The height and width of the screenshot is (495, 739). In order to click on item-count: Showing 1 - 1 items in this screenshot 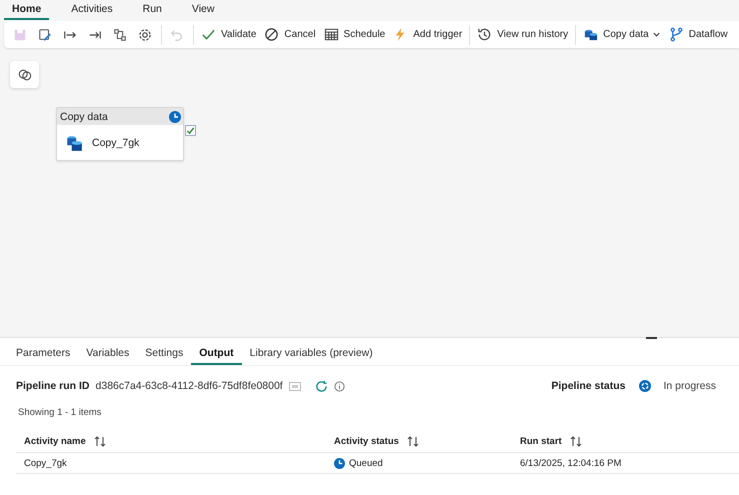, I will do `click(59, 412)`.